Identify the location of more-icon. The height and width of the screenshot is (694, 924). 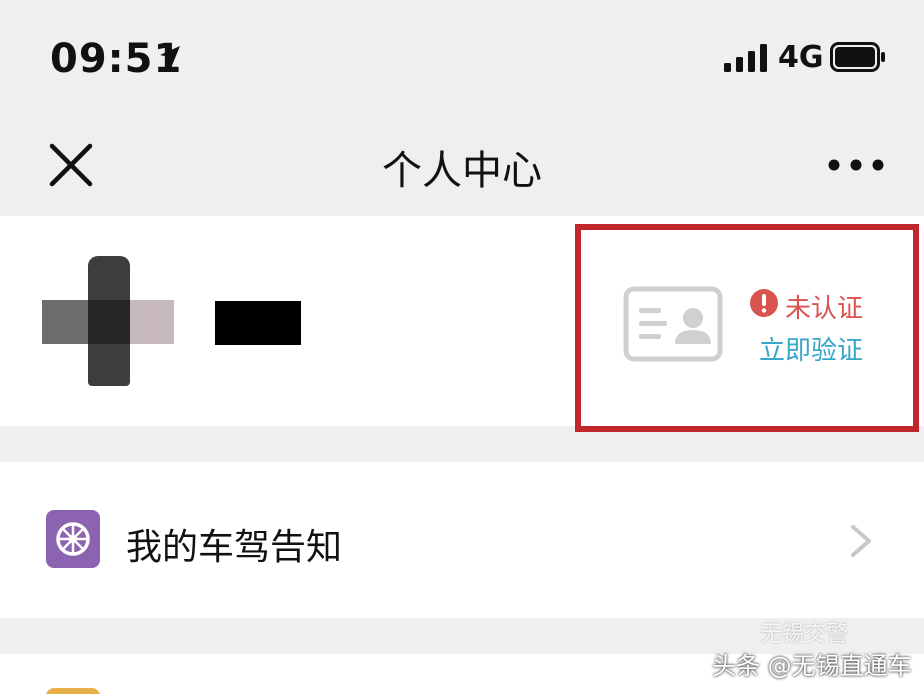
(856, 165).